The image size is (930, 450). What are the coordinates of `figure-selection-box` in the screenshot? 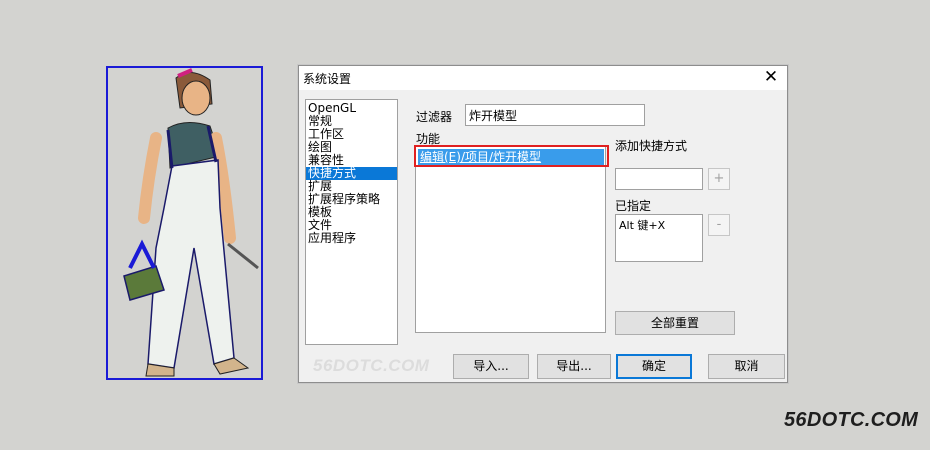 It's located at (184, 223).